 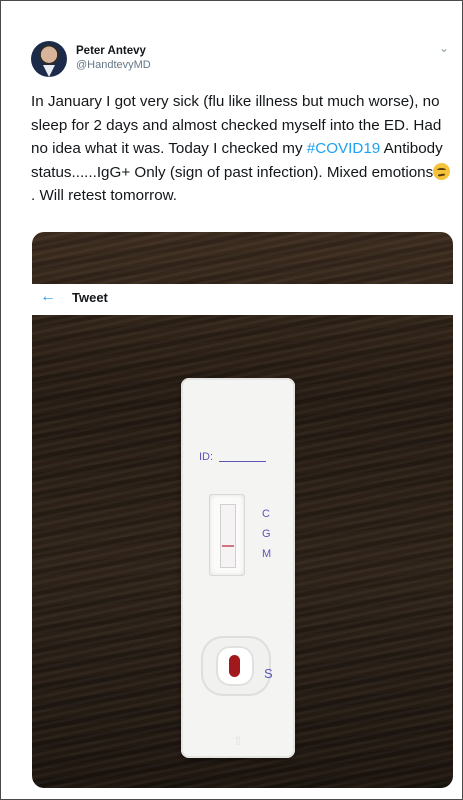 I want to click on chevron-down-icon: ⌄, so click(x=444, y=48).